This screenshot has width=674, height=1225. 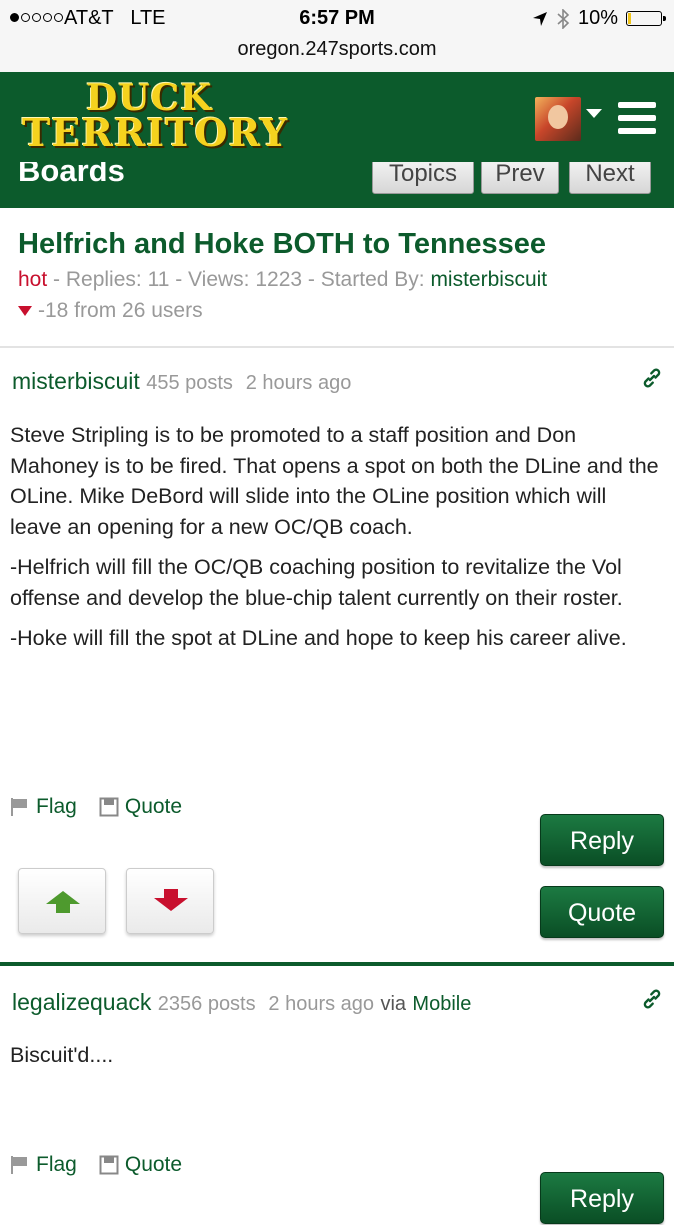 I want to click on site-logo: DUCK TERRITORY, so click(x=155, y=116).